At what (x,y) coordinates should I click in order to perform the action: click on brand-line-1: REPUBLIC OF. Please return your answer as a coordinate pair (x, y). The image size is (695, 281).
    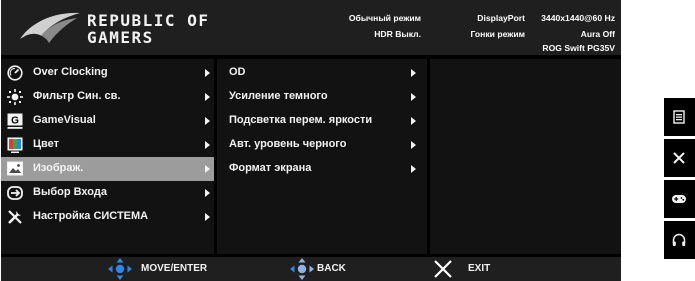
    Looking at the image, I should click on (148, 20).